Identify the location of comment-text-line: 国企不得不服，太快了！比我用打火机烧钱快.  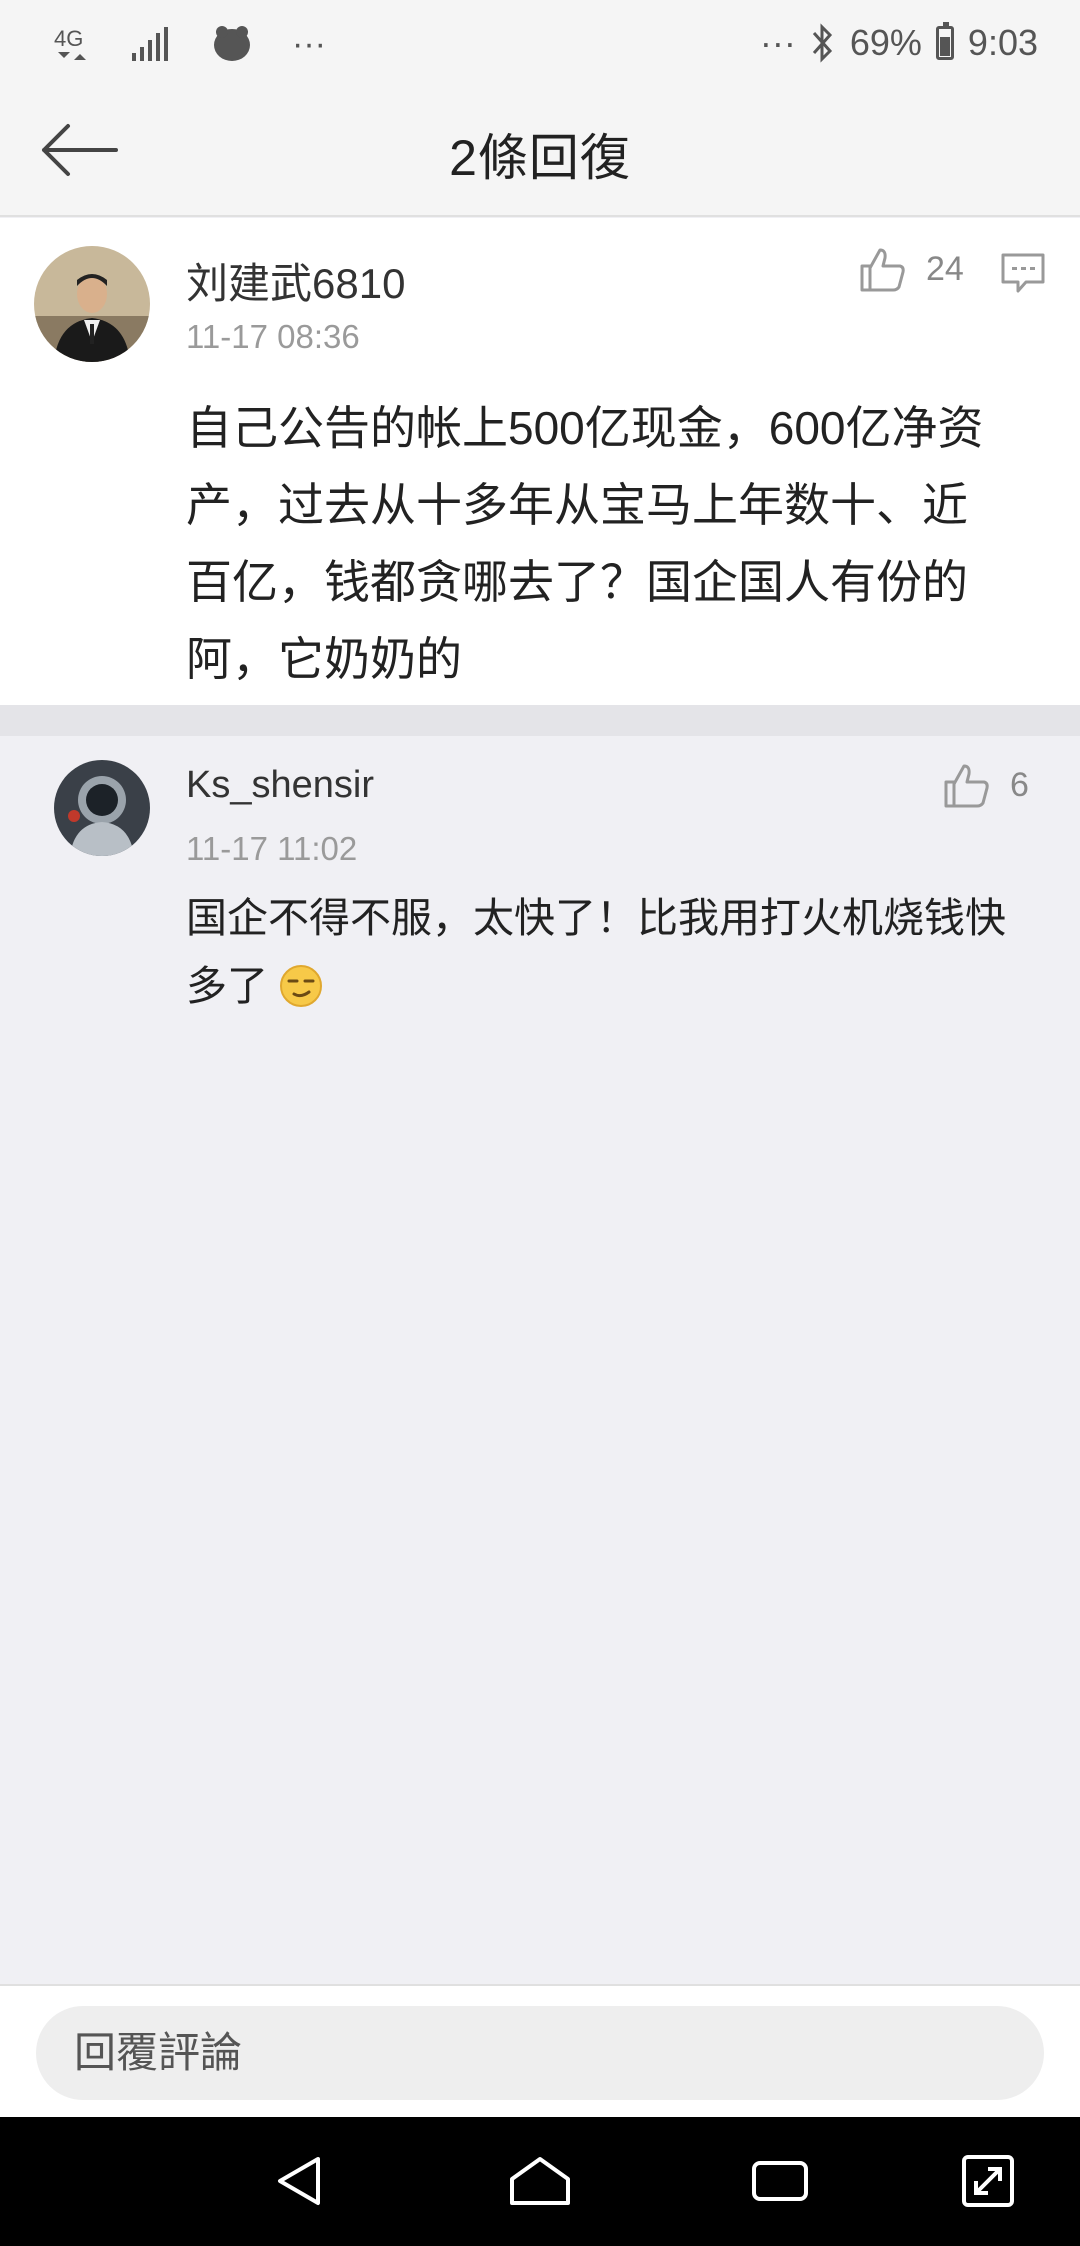
(596, 918).